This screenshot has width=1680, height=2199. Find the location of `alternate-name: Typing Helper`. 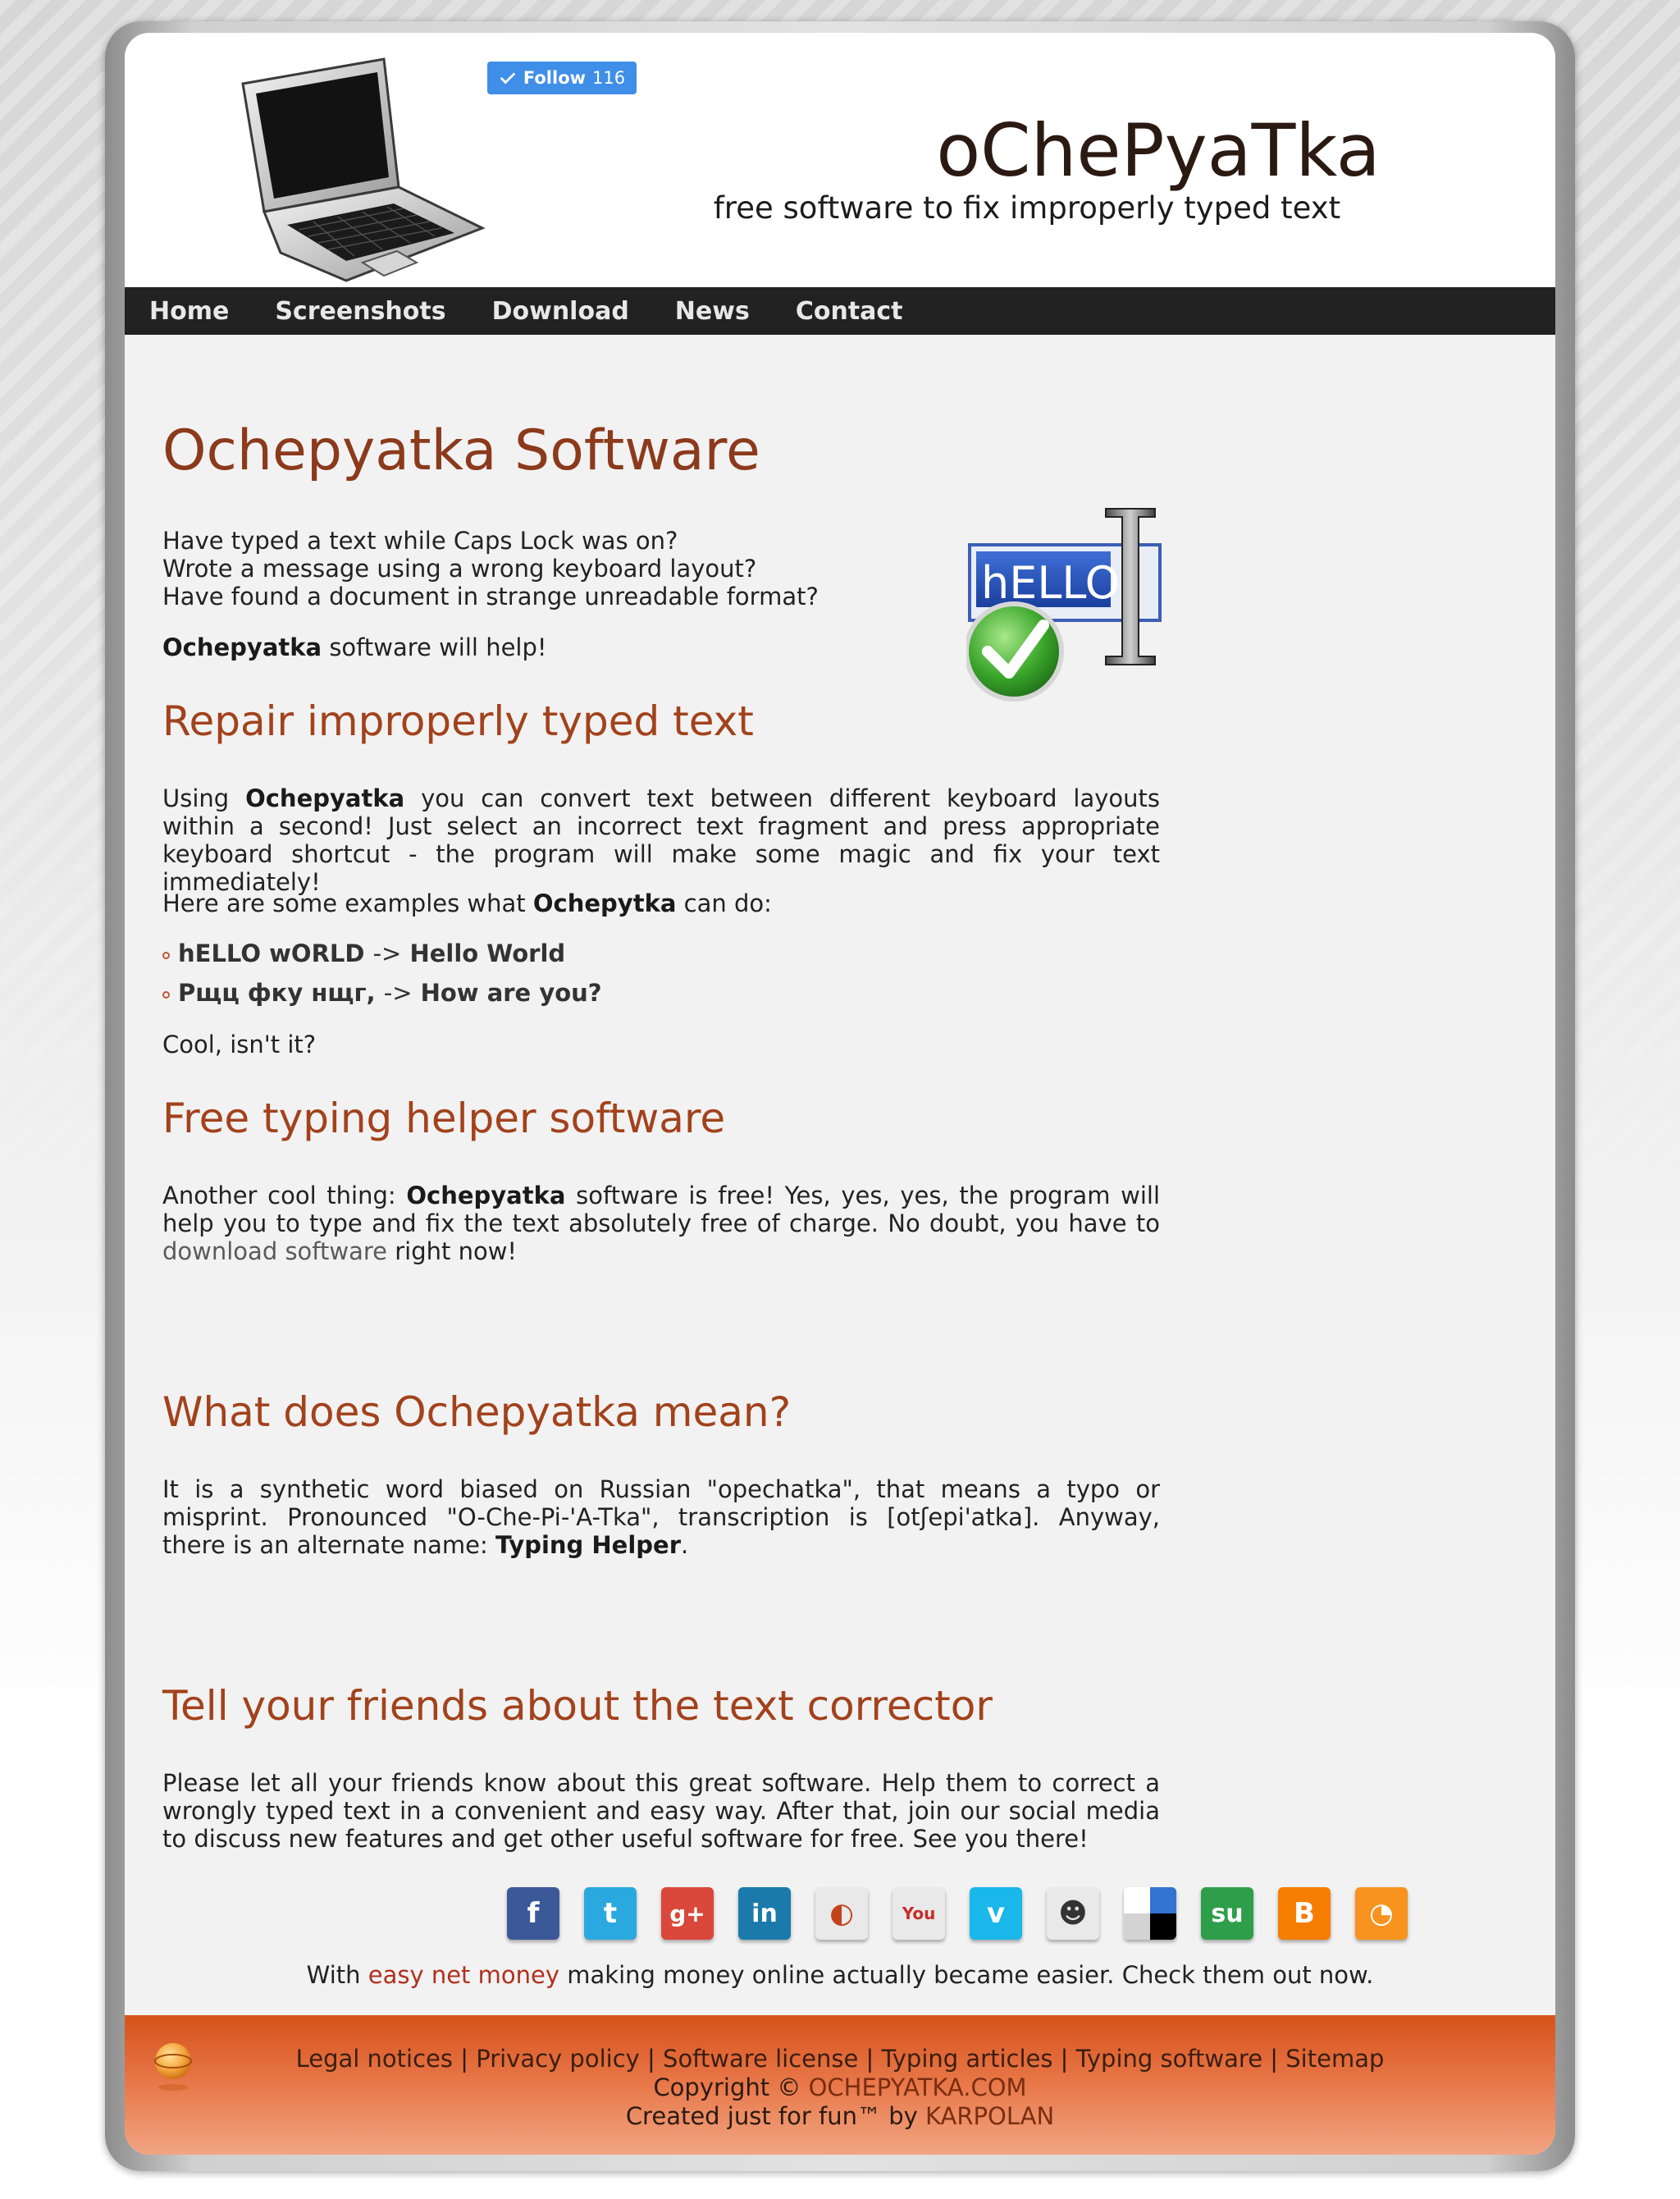

alternate-name: Typing Helper is located at coordinates (588, 1545).